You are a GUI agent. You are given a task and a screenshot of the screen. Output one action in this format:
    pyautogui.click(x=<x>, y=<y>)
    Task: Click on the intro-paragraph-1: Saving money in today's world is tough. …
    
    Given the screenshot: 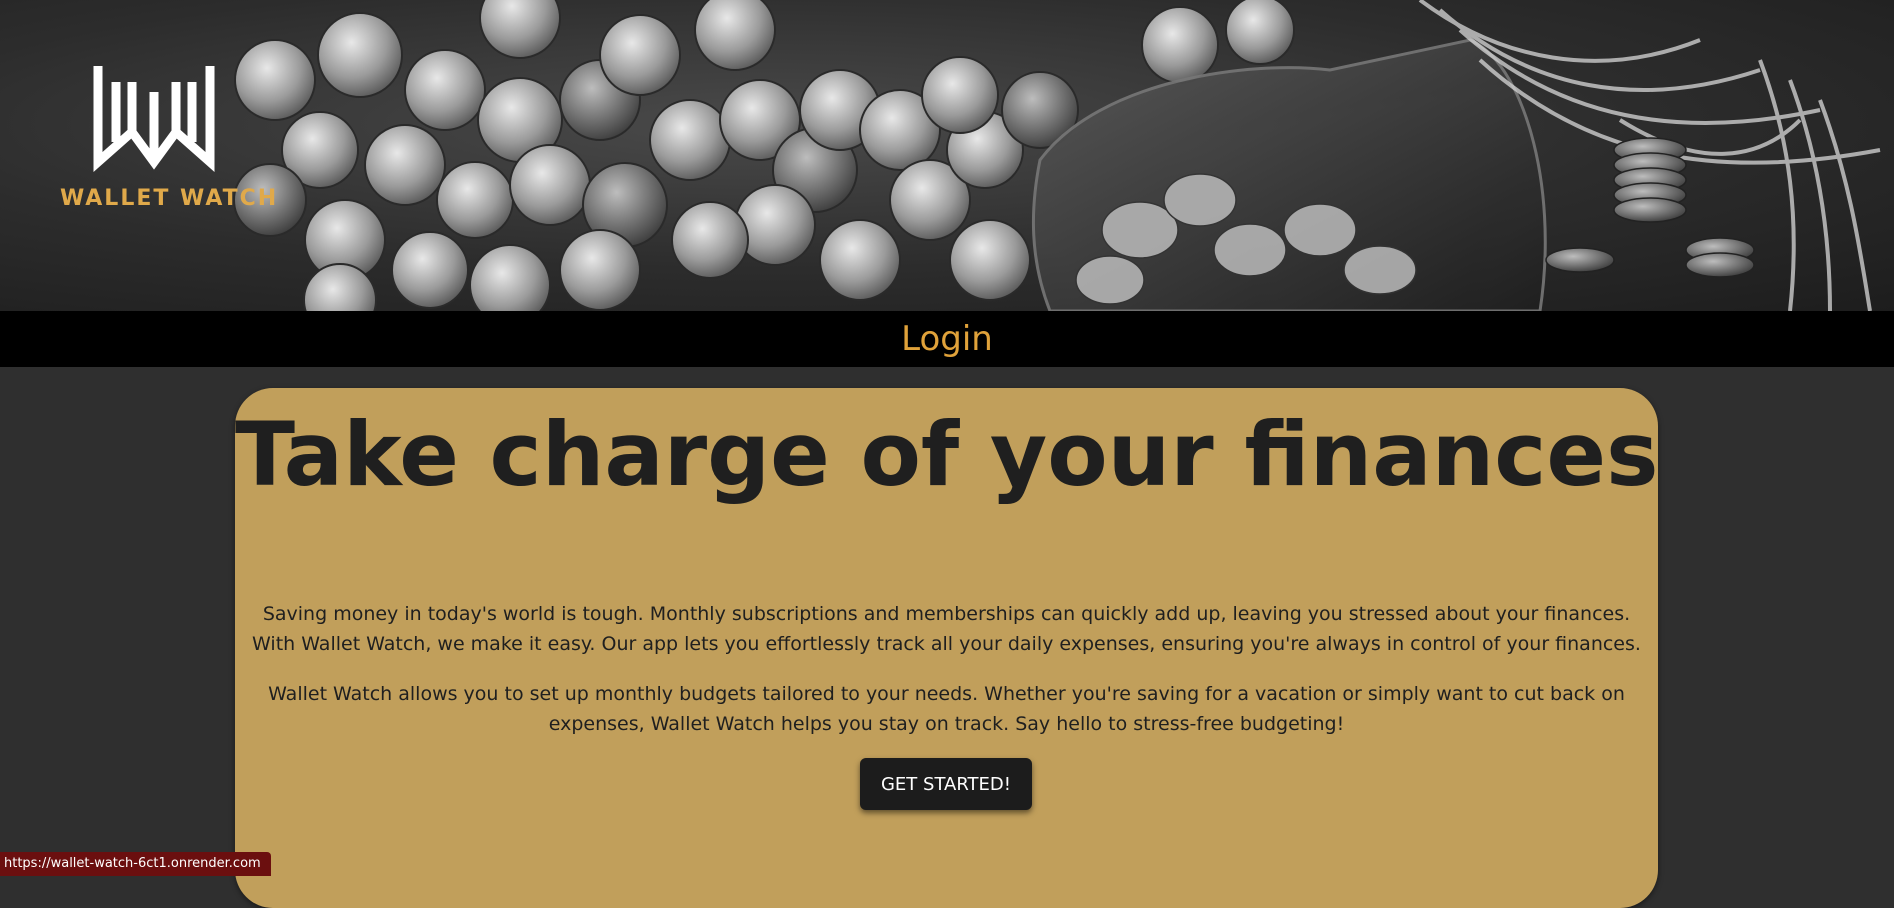 What is the action you would take?
    pyautogui.click(x=946, y=629)
    